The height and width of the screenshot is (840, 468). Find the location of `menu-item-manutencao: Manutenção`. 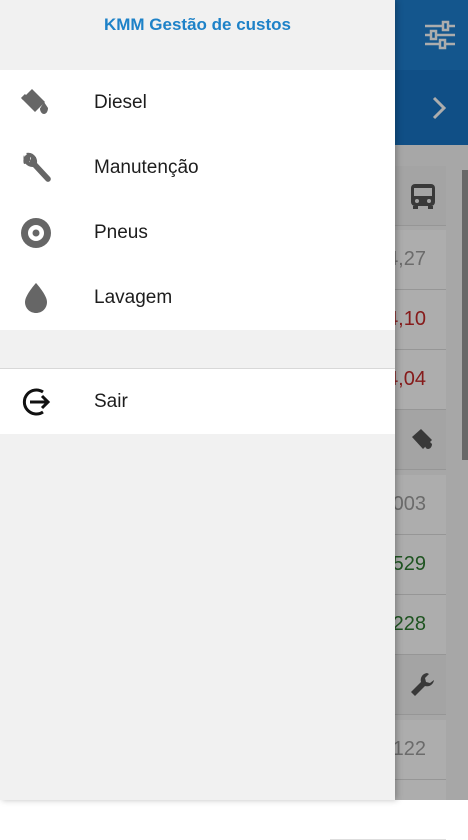

menu-item-manutencao: Manutenção is located at coordinates (197, 167).